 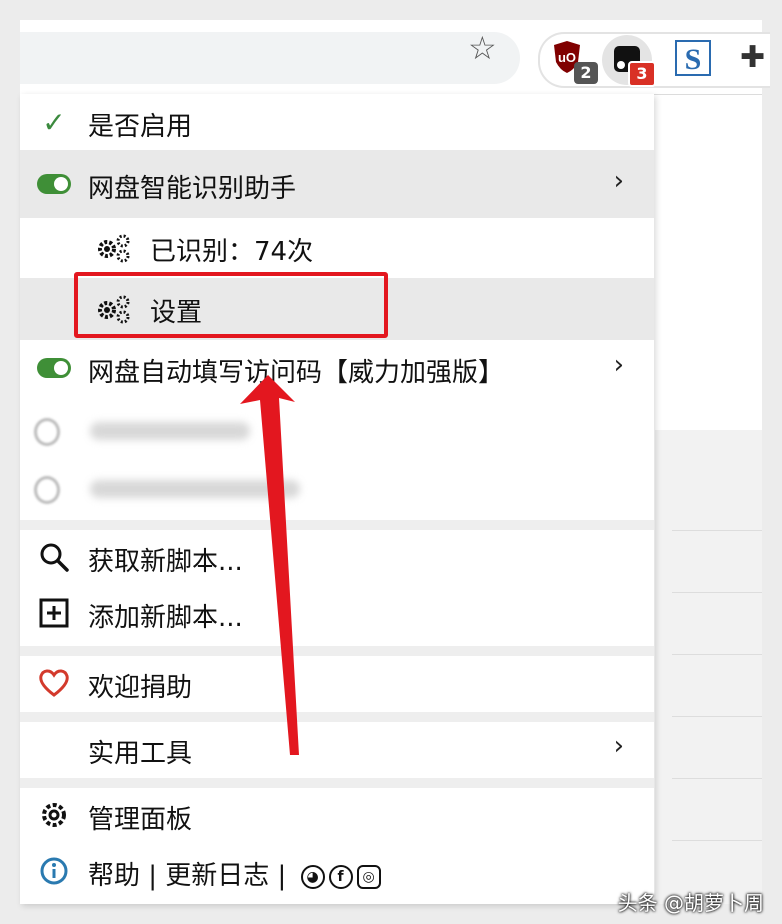 I want to click on red-arrow-annotation, so click(x=269, y=565).